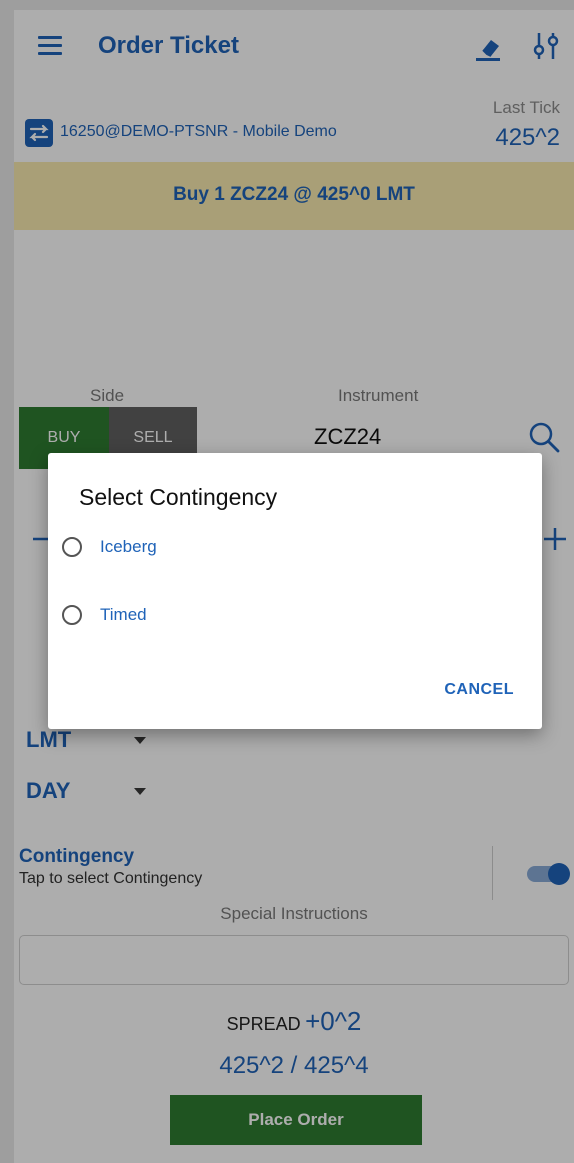 The image size is (574, 1163). What do you see at coordinates (292, 617) in the screenshot?
I see `option-timed: Timed` at bounding box center [292, 617].